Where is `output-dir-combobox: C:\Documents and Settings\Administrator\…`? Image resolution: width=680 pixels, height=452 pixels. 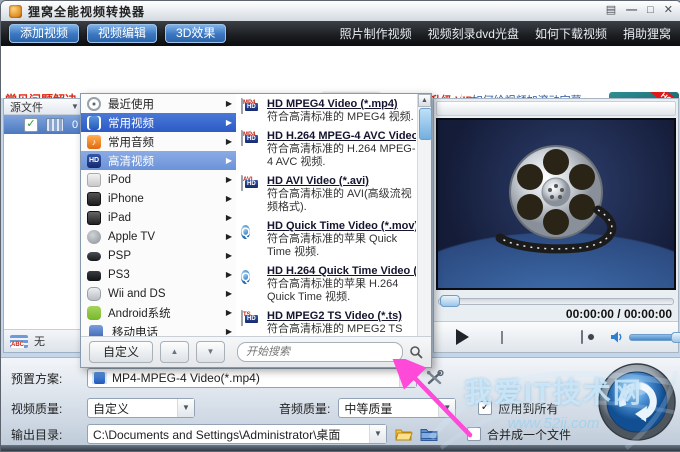 output-dir-combobox: C:\Documents and Settings\Administrator\… is located at coordinates (237, 434).